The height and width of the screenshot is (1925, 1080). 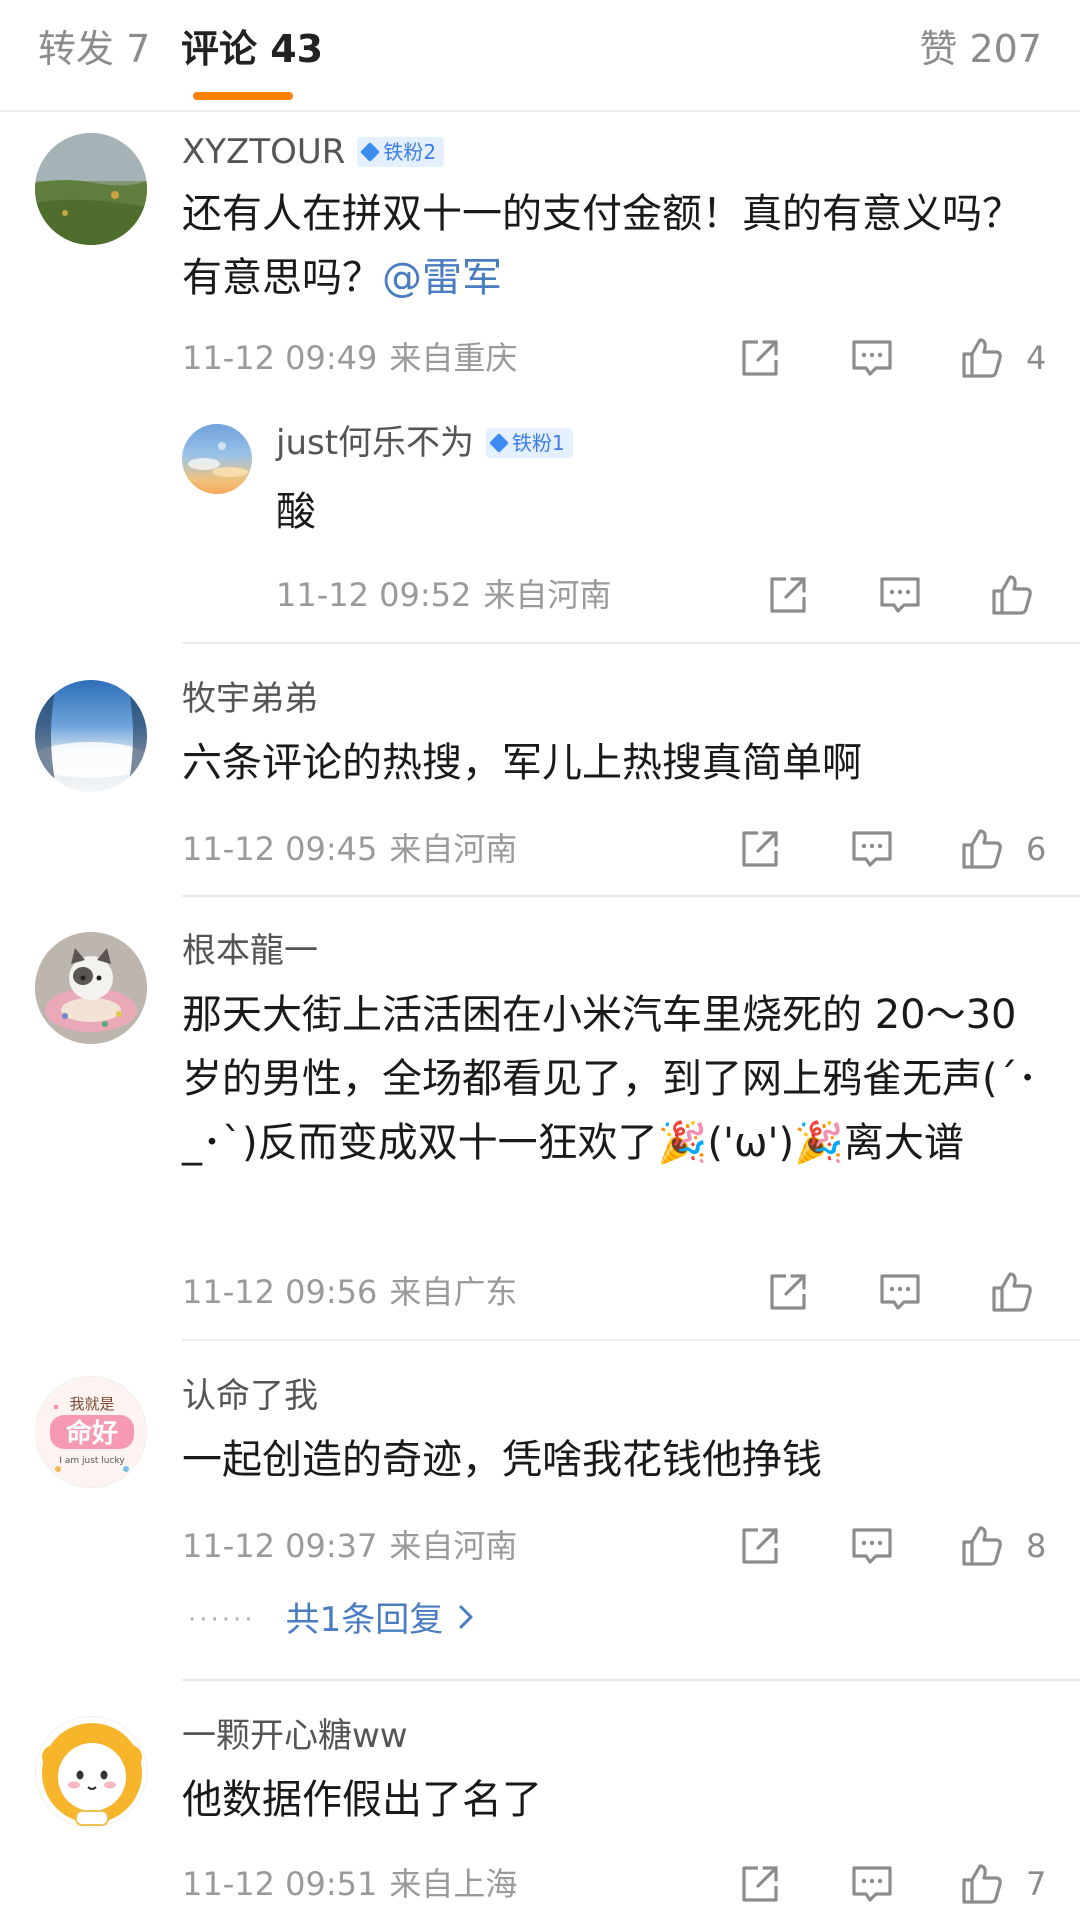 What do you see at coordinates (296, 512) in the screenshot?
I see `reply-text: 酸` at bounding box center [296, 512].